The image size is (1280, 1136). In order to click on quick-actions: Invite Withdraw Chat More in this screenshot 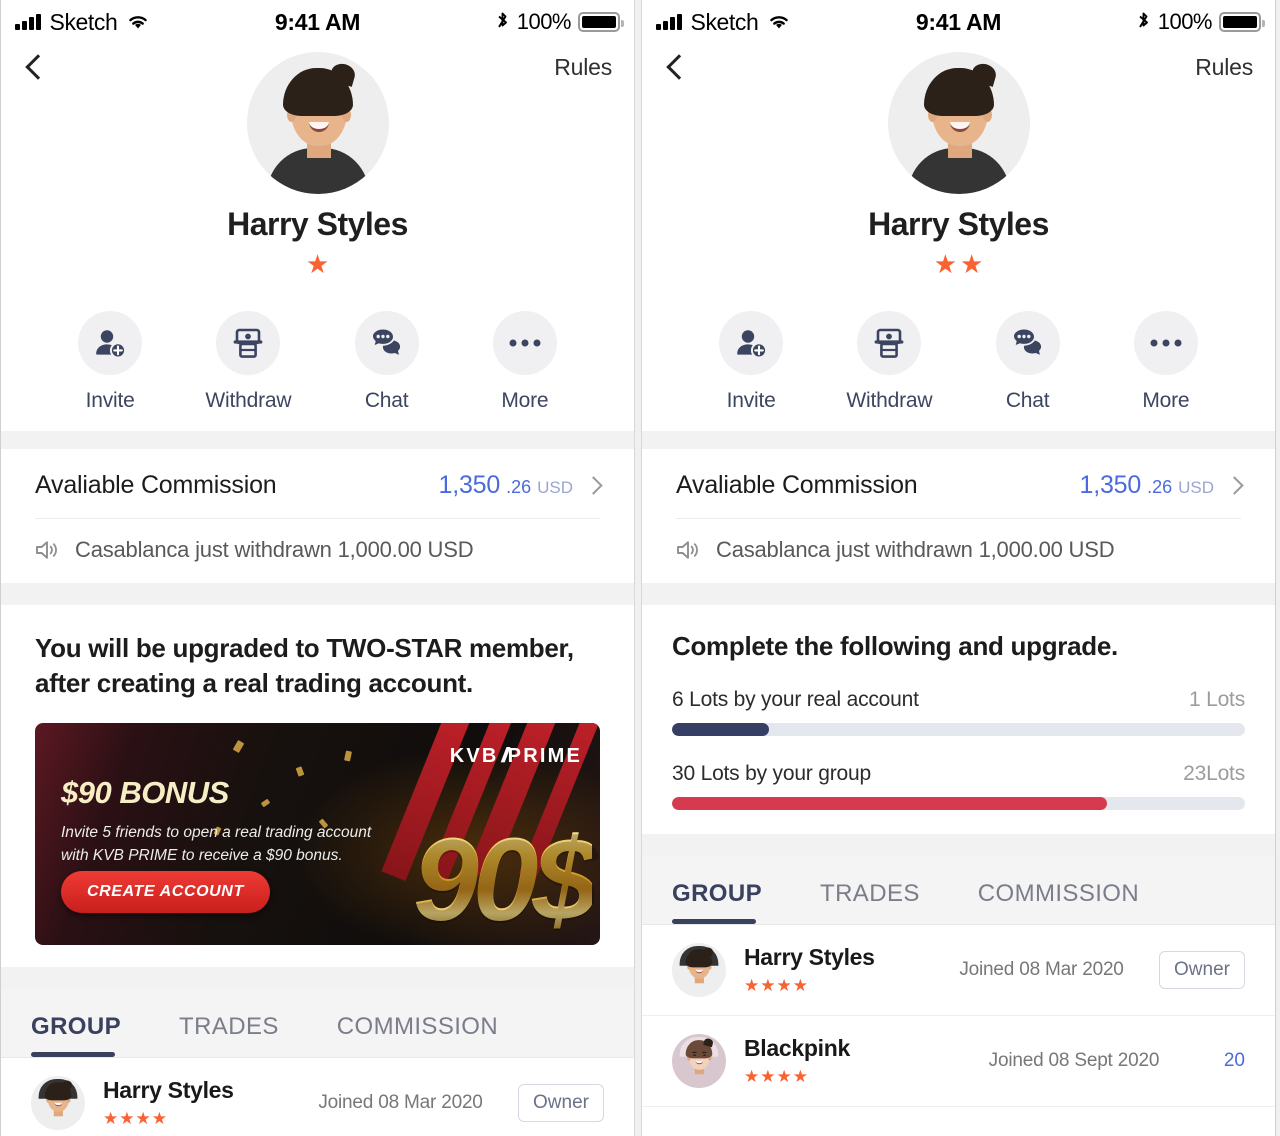, I will do `click(958, 359)`.